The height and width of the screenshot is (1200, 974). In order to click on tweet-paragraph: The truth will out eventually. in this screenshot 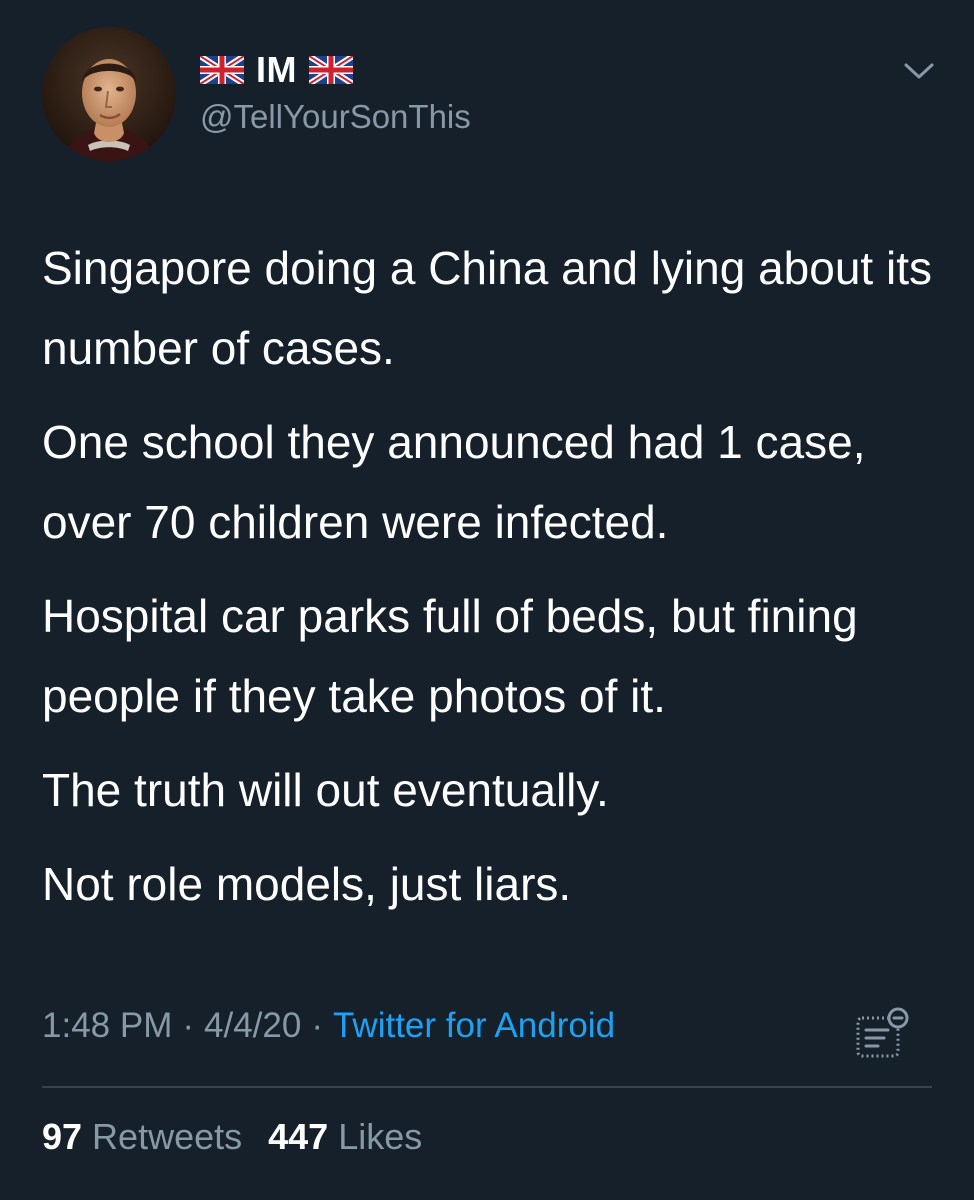, I will do `click(325, 790)`.